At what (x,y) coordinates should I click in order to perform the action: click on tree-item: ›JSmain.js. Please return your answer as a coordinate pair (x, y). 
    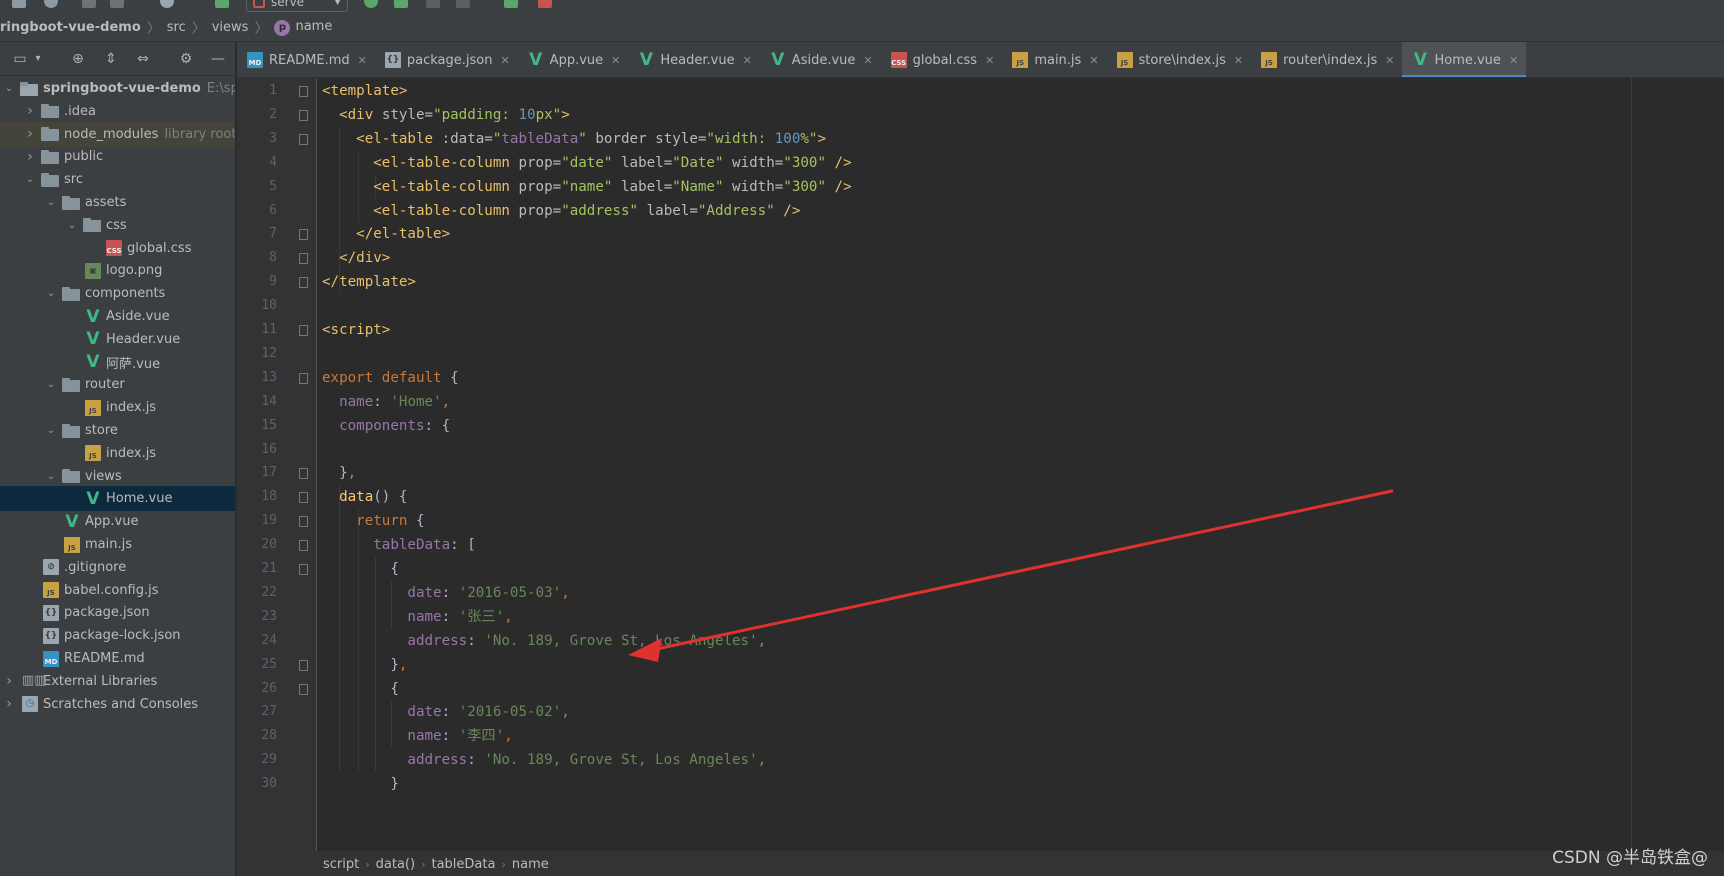
    Looking at the image, I should click on (117, 544).